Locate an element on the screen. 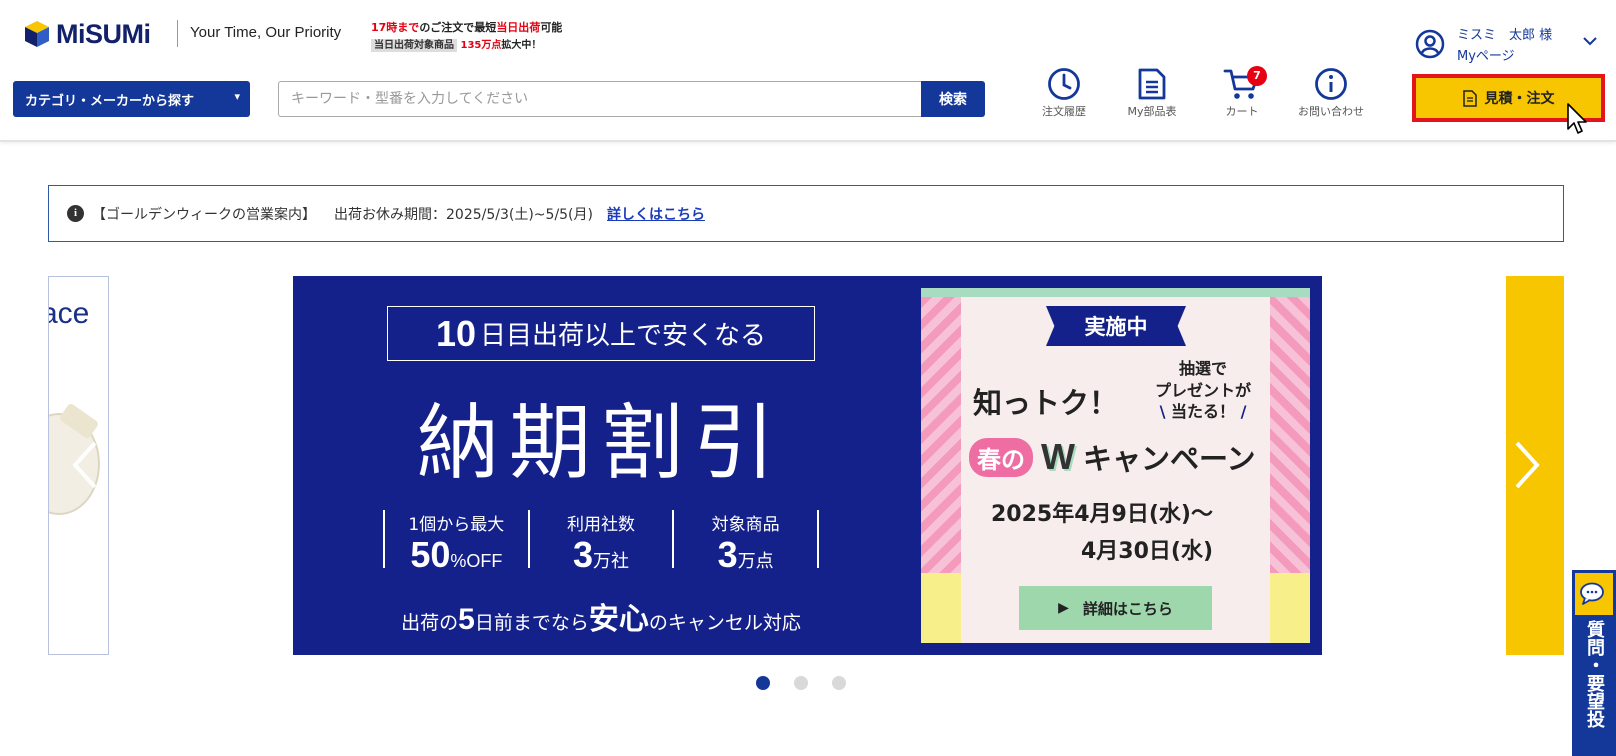 The width and height of the screenshot is (1616, 756). campaign-start-date: 2025年4月9日(水)～ is located at coordinates (1102, 514).